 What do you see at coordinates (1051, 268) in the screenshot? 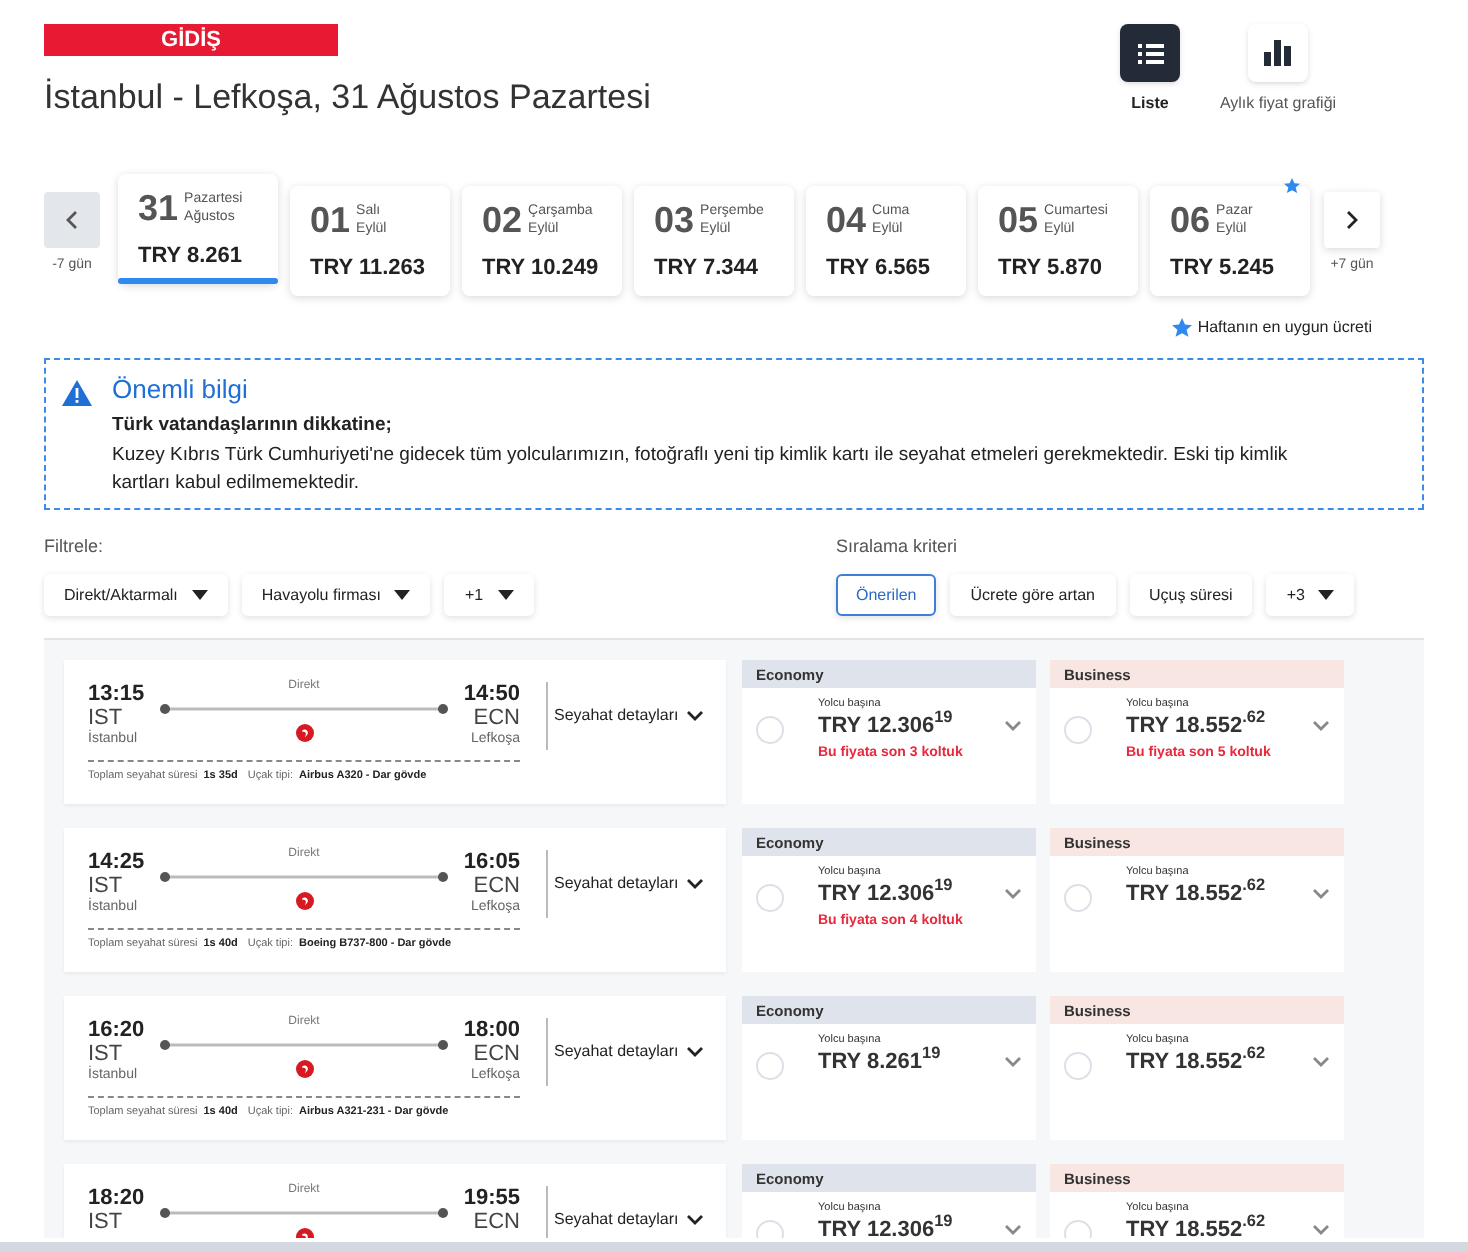
I see `day-price: TRY 5.870` at bounding box center [1051, 268].